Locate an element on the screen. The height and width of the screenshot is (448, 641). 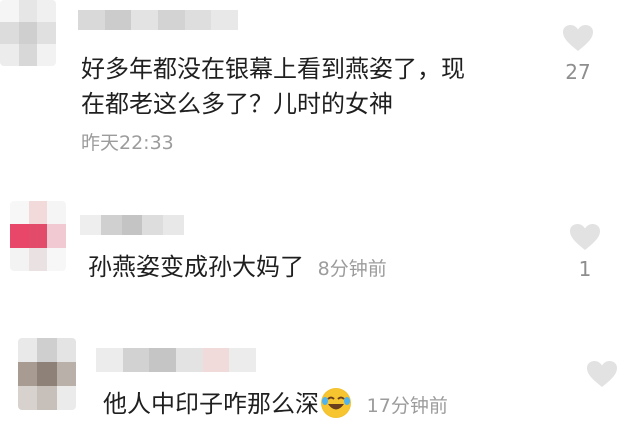
comment-text-line-2: 在都老这么多了？儿时的女神 is located at coordinates (237, 104).